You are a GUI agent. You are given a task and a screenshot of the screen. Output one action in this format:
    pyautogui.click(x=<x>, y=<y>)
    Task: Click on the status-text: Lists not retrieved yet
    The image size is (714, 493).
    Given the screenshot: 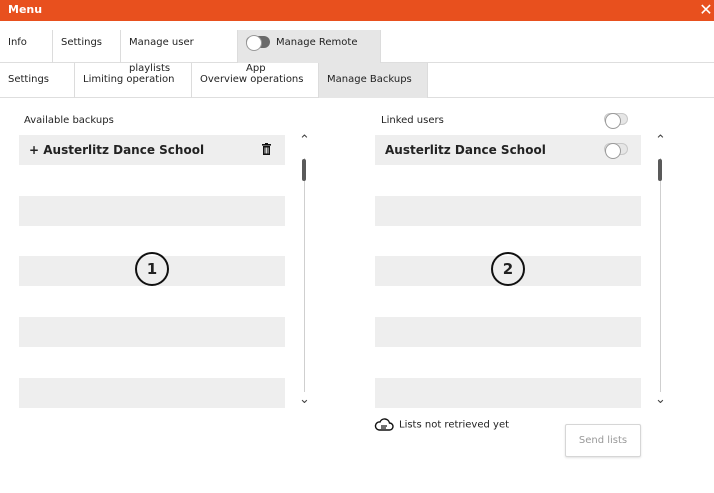 What is the action you would take?
    pyautogui.click(x=454, y=425)
    